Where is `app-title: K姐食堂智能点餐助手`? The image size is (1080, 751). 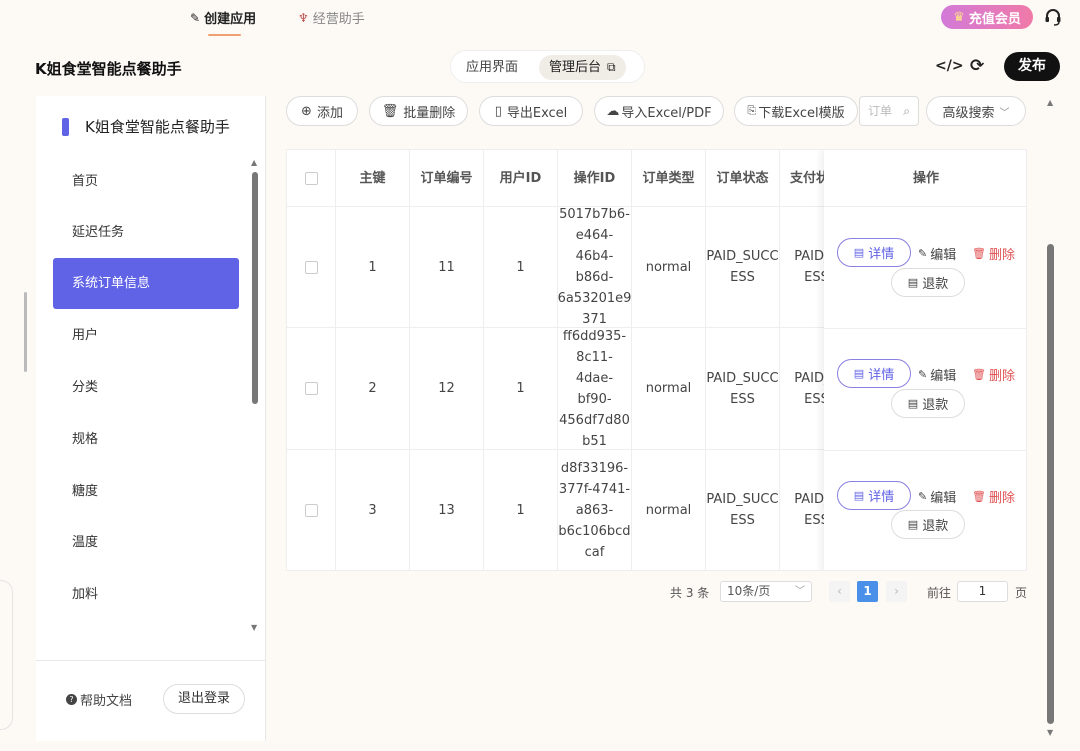
app-title: K姐食堂智能点餐助手 is located at coordinates (108, 69).